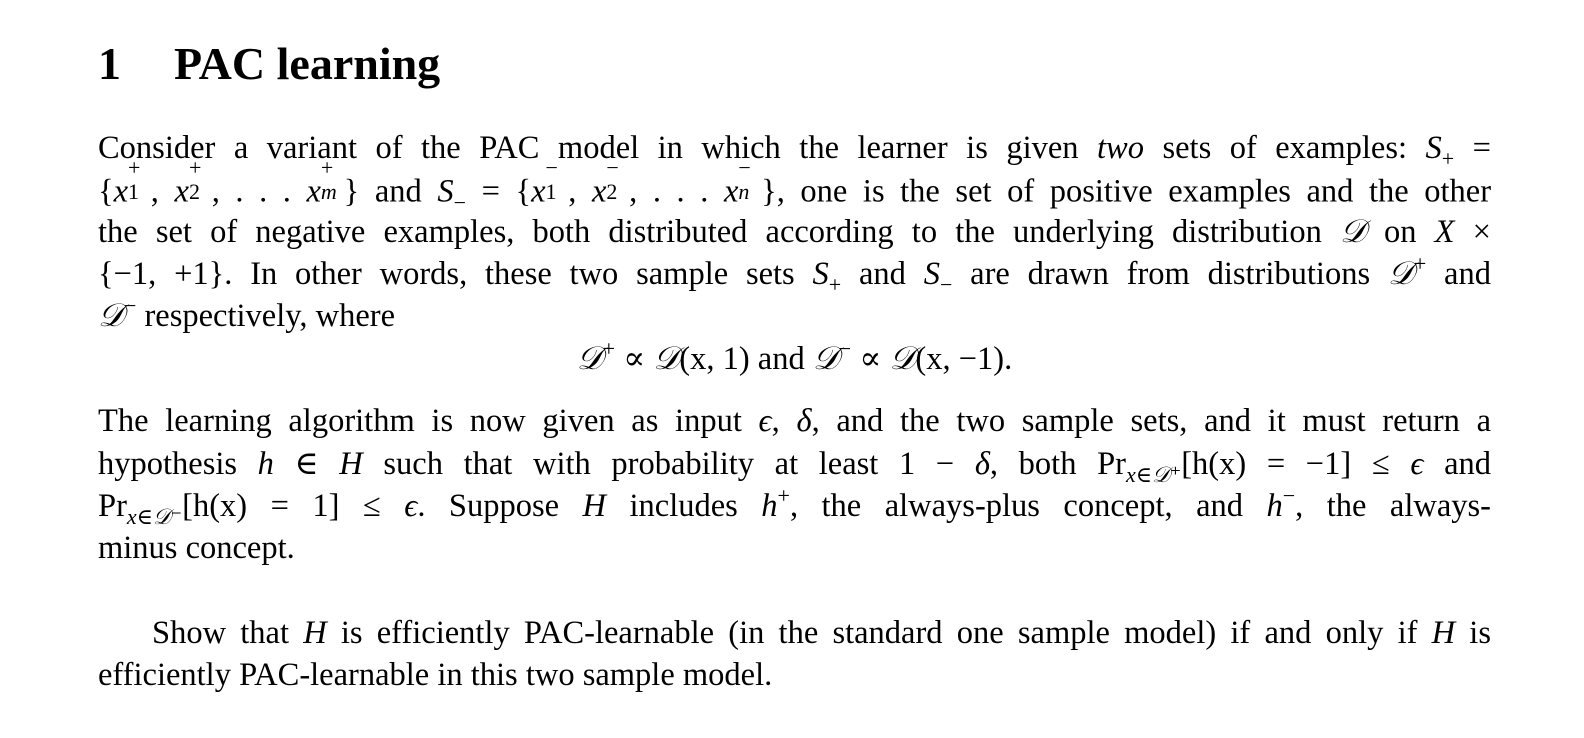 The image size is (1584, 738). What do you see at coordinates (964, 359) in the screenshot?
I see `math-expression: (x, −1).` at bounding box center [964, 359].